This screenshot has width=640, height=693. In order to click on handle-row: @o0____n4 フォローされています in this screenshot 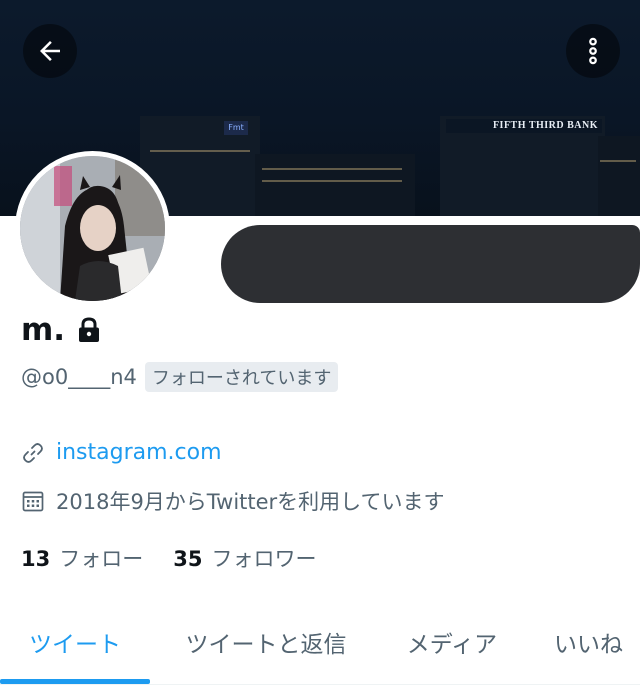, I will do `click(180, 377)`.